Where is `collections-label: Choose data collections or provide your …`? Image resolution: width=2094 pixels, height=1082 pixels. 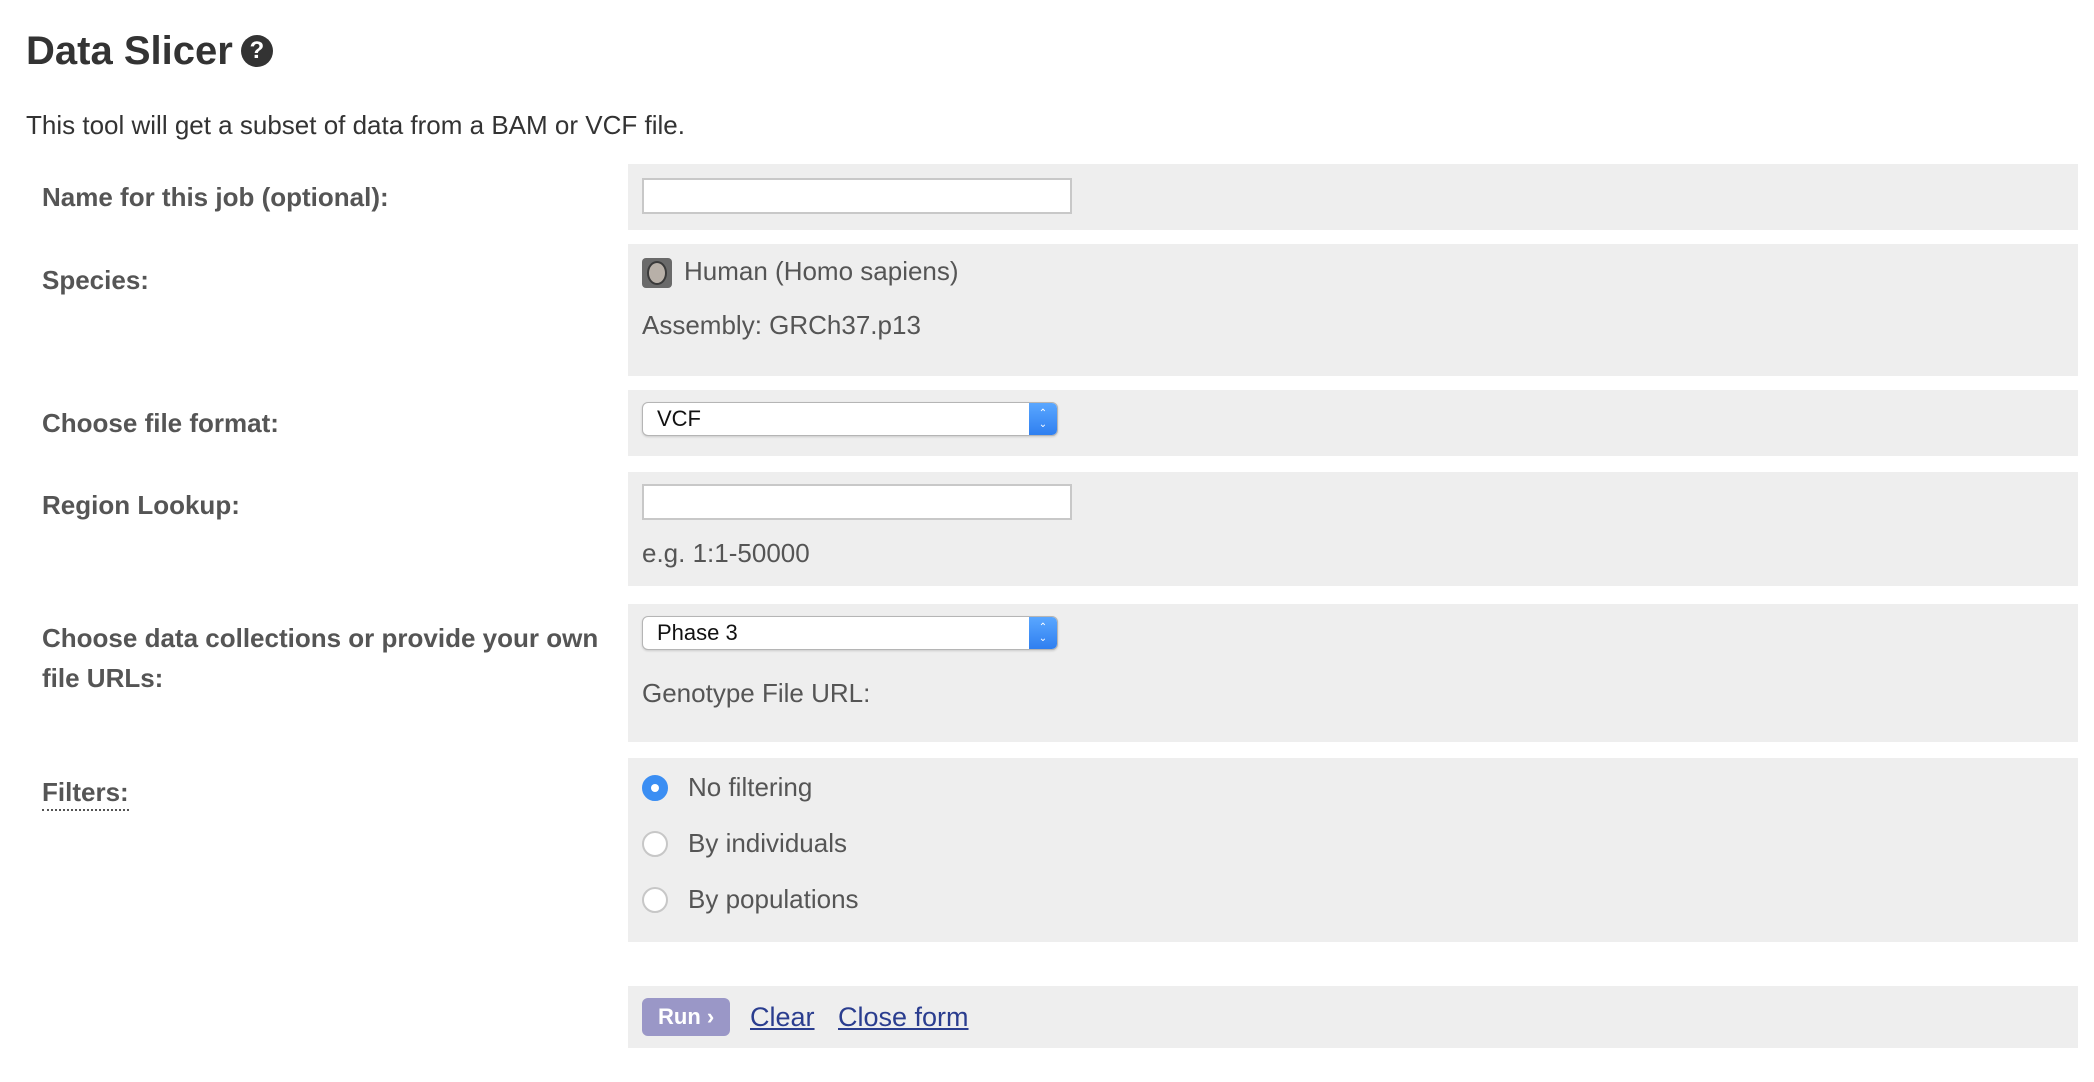
collections-label: Choose data collections or provide your … is located at coordinates (320, 658).